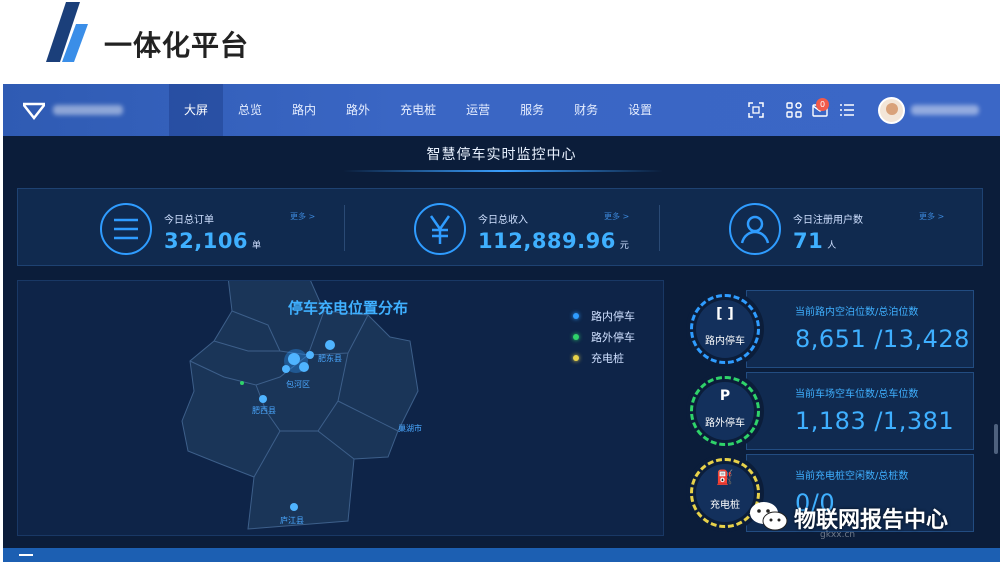 This screenshot has height=562, width=1000. I want to click on parking-icon: P, so click(725, 396).